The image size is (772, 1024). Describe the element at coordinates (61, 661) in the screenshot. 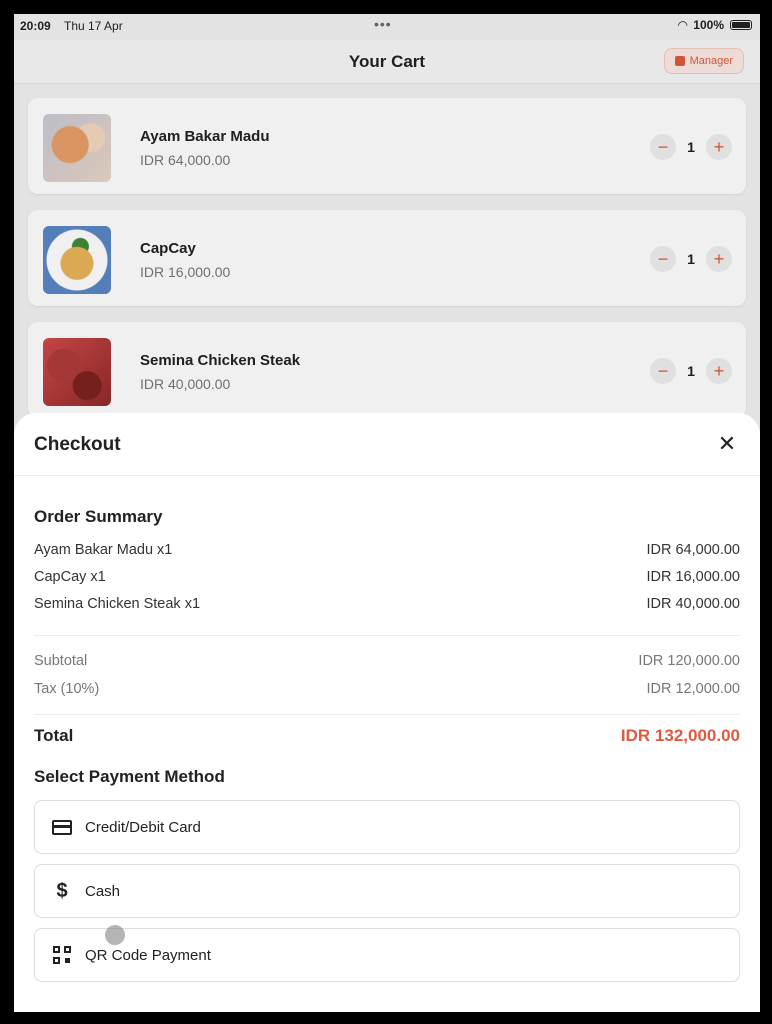

I see `subtotal-label: Subtotal` at that location.